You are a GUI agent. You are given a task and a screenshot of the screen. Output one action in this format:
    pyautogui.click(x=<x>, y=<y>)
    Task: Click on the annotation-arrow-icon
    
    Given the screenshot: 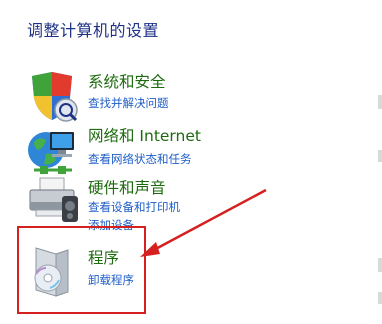 What is the action you would take?
    pyautogui.click(x=203, y=222)
    